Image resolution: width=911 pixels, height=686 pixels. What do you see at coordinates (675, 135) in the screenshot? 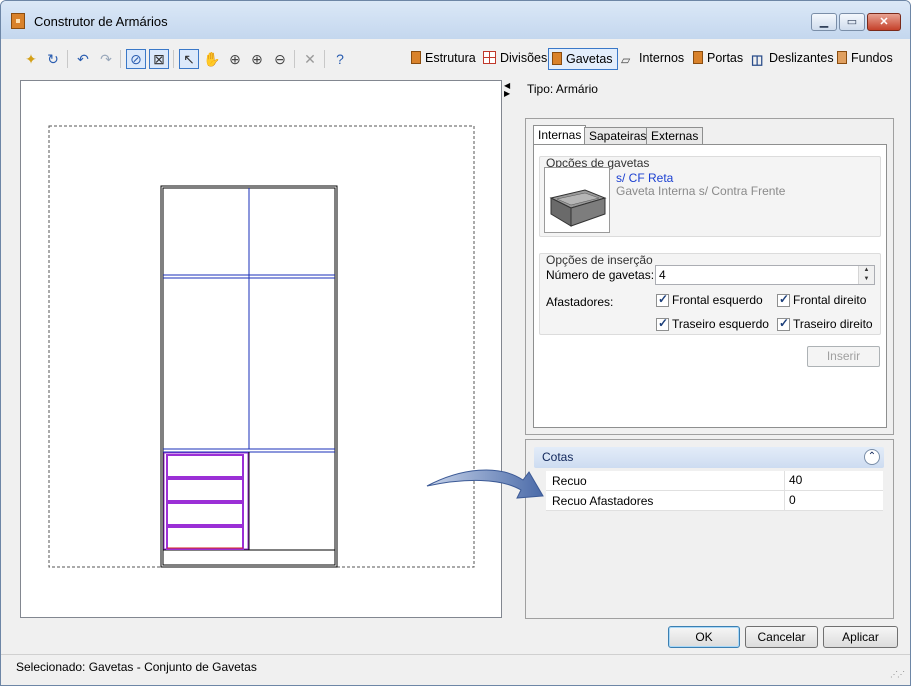
I see `subtab-externas: Externas` at bounding box center [675, 135].